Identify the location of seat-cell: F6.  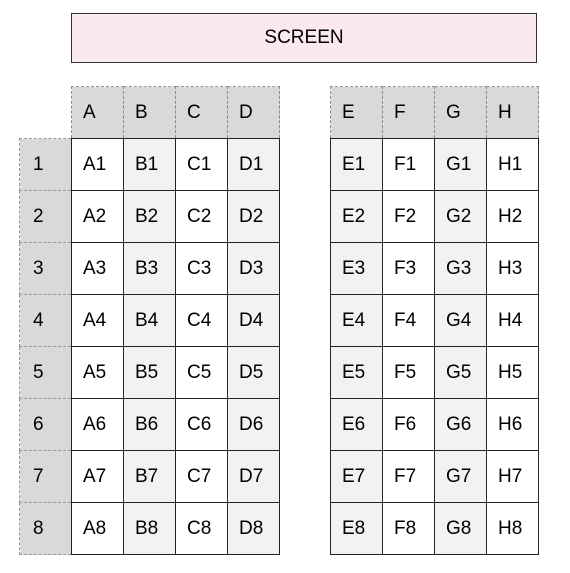
(408, 424).